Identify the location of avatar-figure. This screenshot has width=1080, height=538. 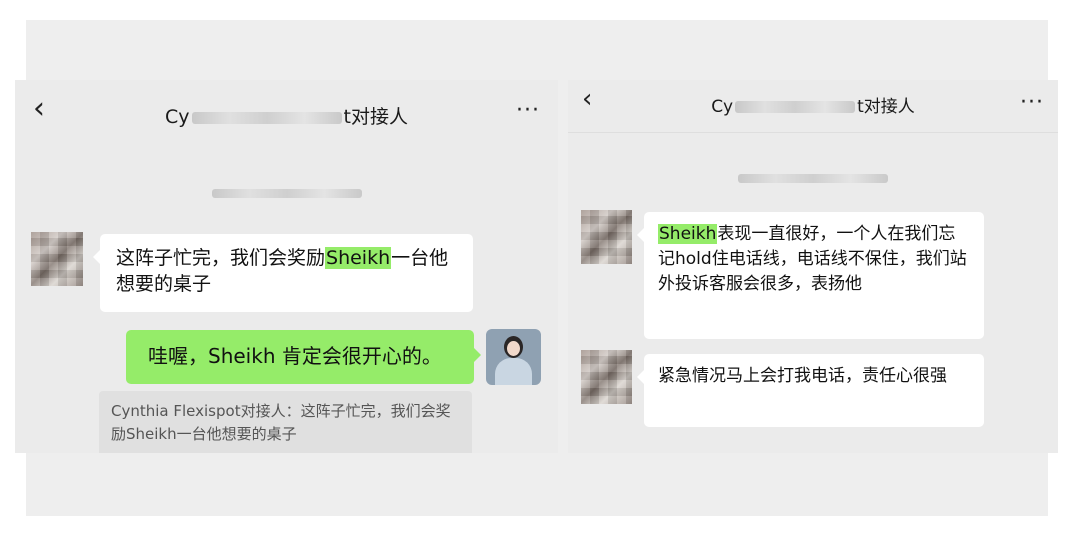
(513, 371).